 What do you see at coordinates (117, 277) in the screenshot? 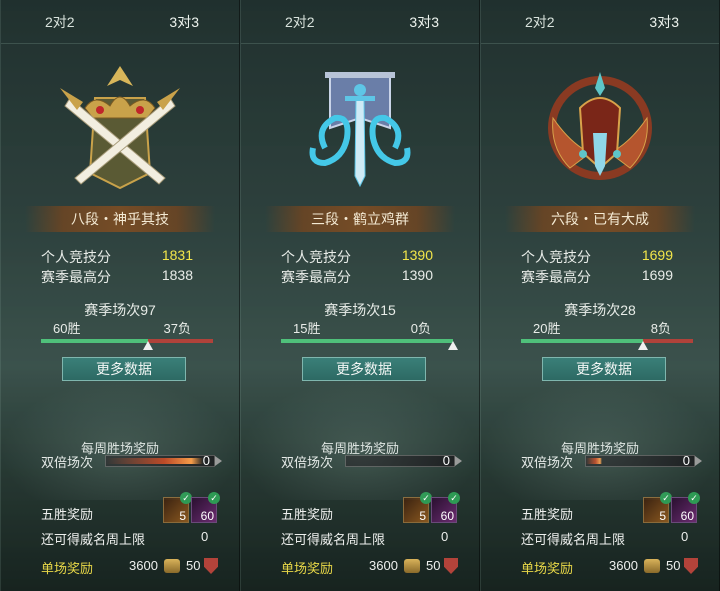
I see `season-high-row: 赛季最高分 1838` at bounding box center [117, 277].